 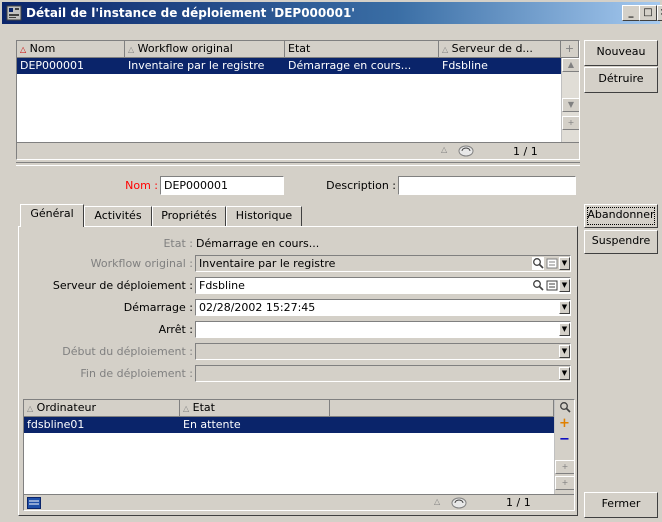 I want to click on tab-general: Général, so click(x=52, y=215).